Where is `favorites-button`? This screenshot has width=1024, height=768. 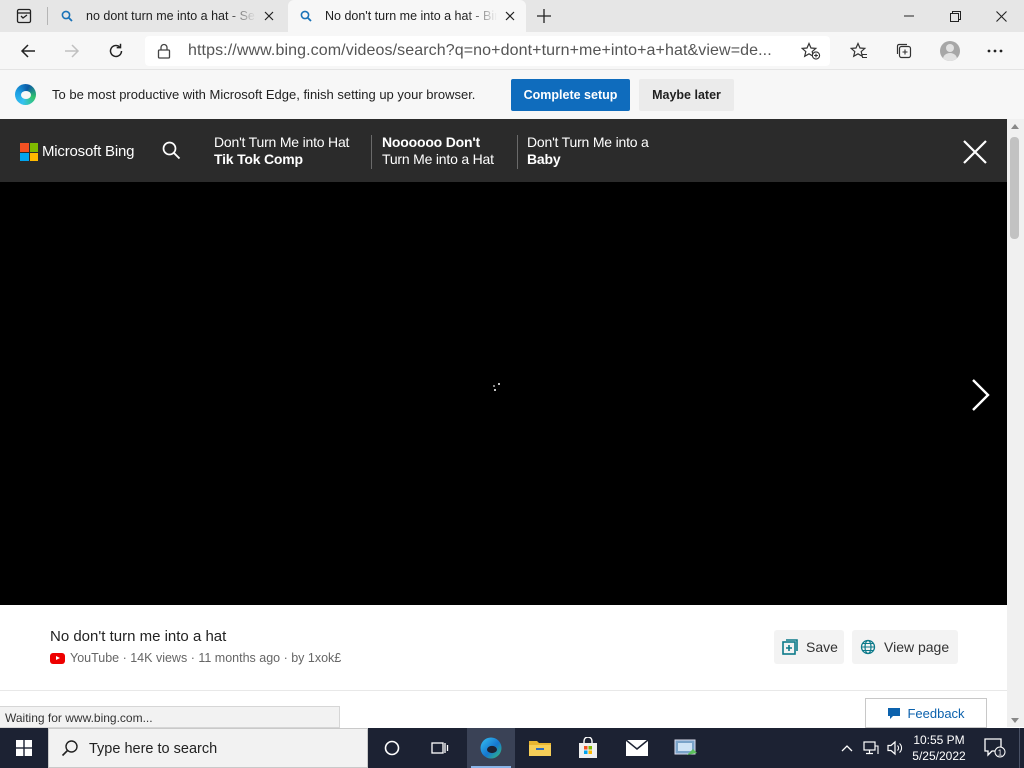
favorites-button is located at coordinates (859, 51).